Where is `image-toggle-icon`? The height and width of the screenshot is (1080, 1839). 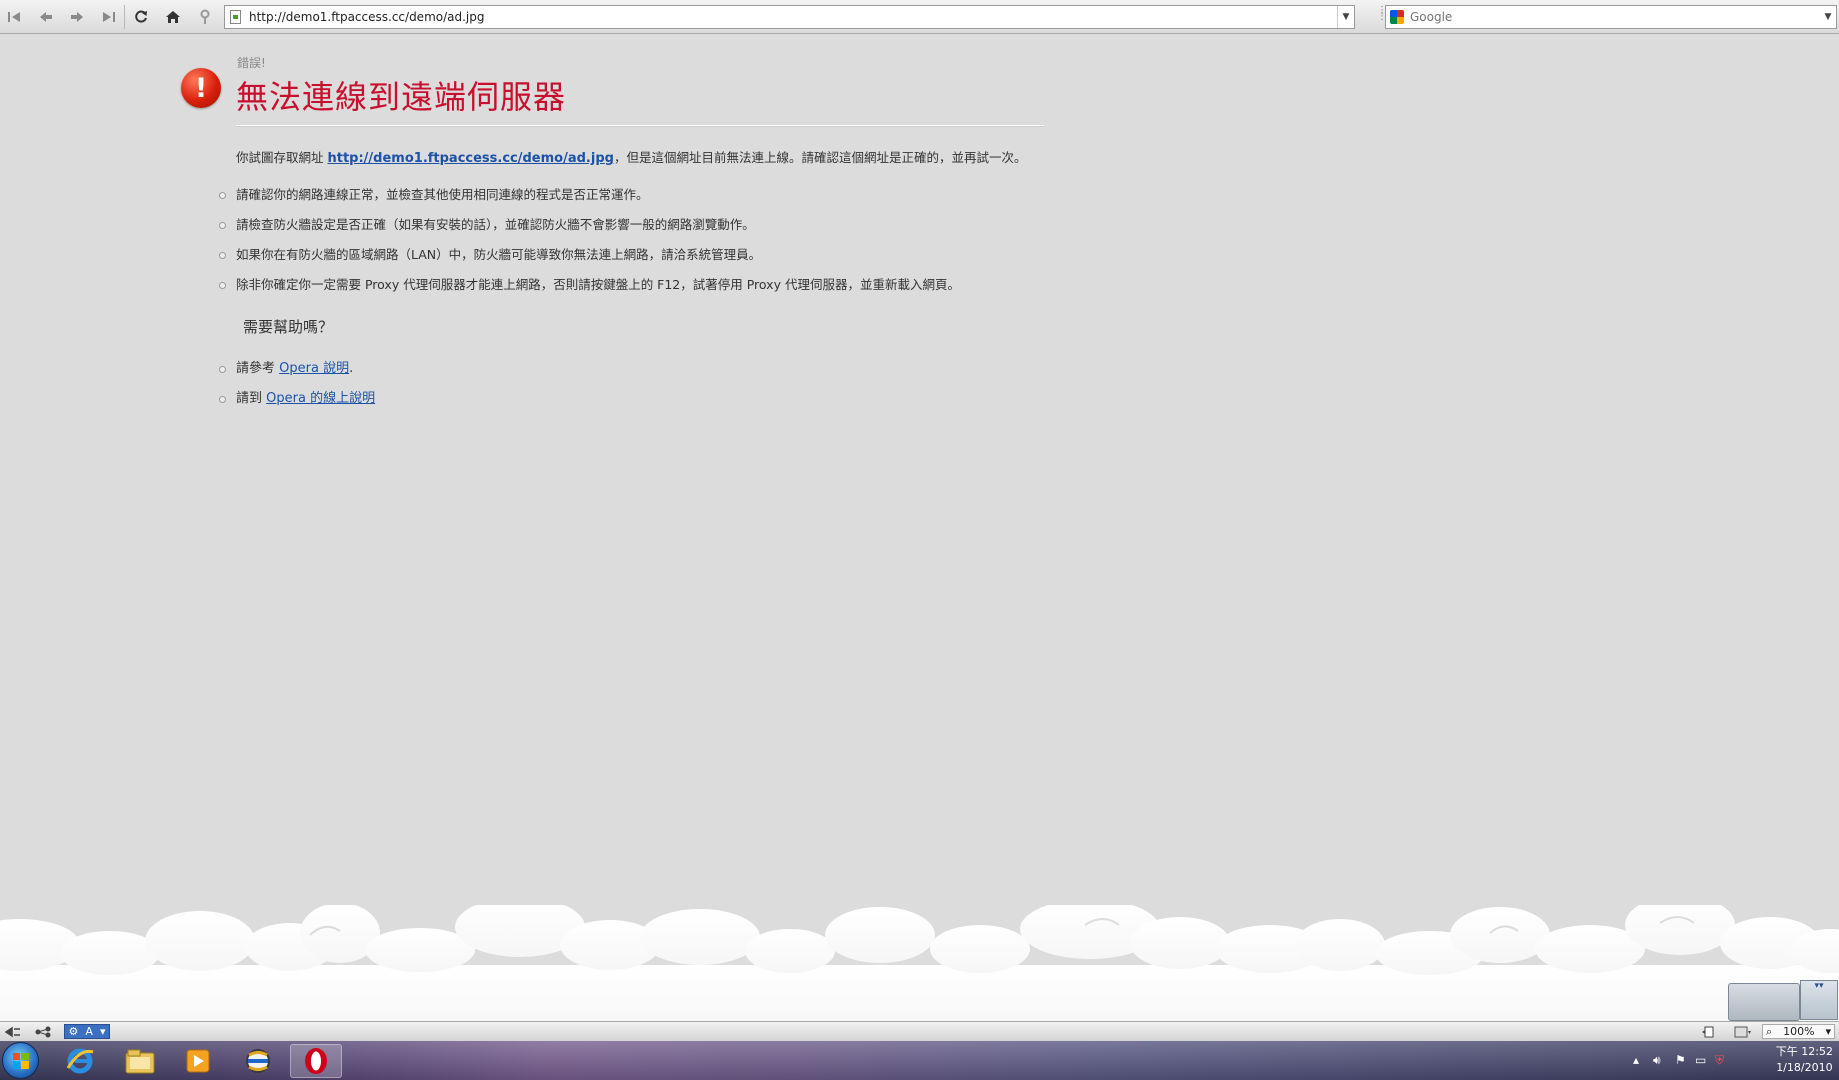 image-toggle-icon is located at coordinates (1743, 1031).